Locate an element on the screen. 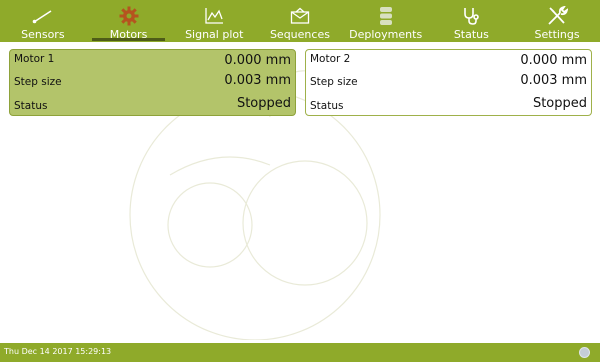 The width and height of the screenshot is (600, 362). tab-sequences: Sequences is located at coordinates (300, 21).